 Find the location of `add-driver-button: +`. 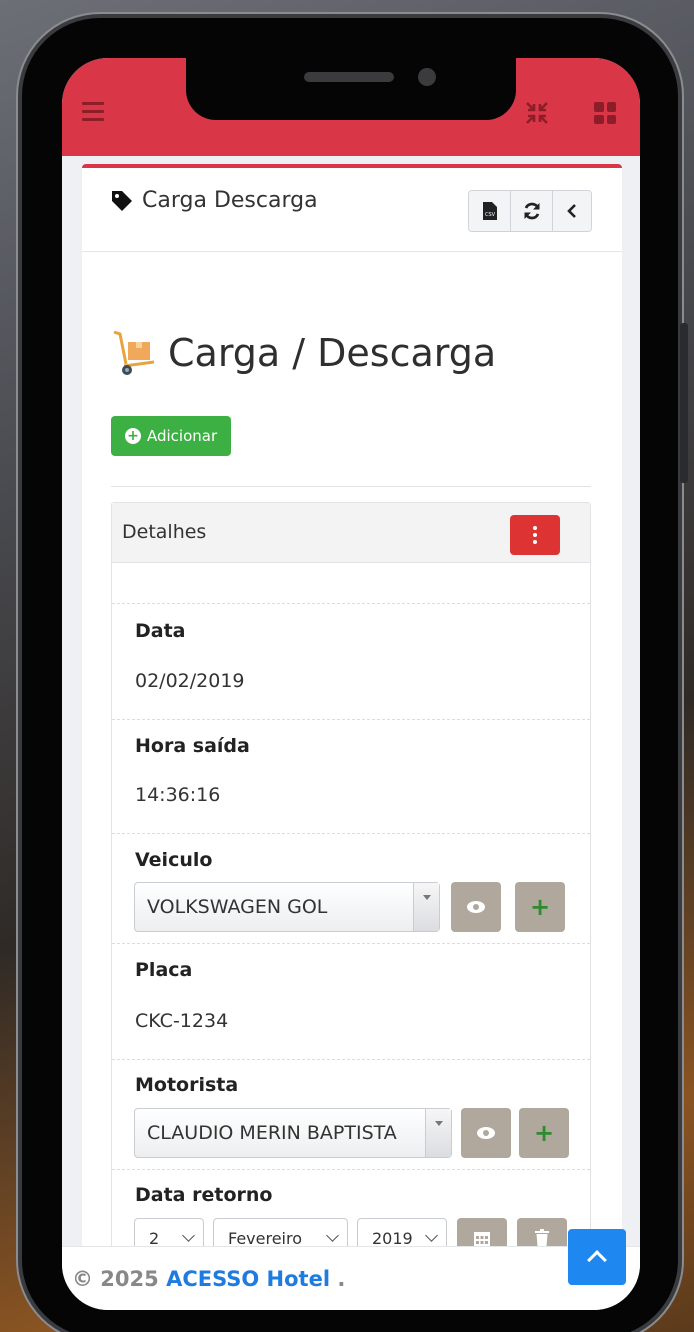

add-driver-button: + is located at coordinates (544, 1133).